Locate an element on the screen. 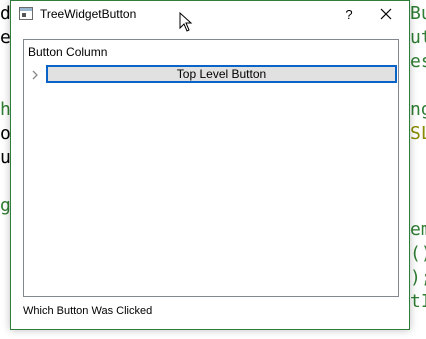  column-header-label: Button Column is located at coordinates (68, 52).